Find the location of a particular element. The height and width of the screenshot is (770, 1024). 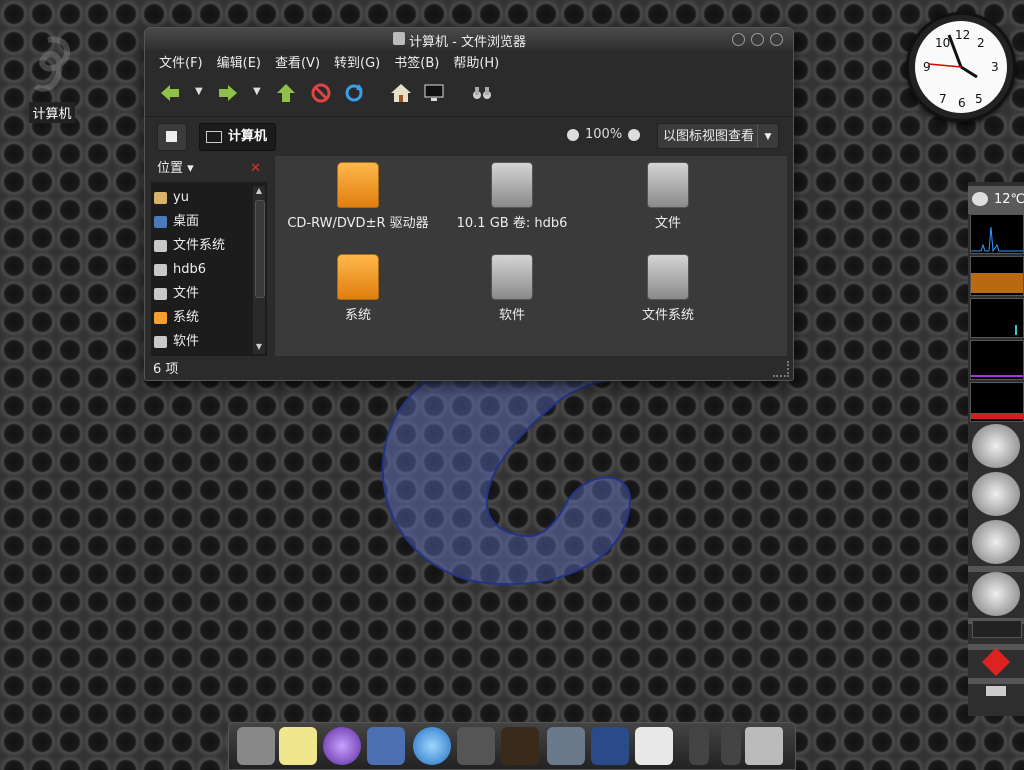

titlebar: 计算机 - 文件浏览器 is located at coordinates (469, 39).